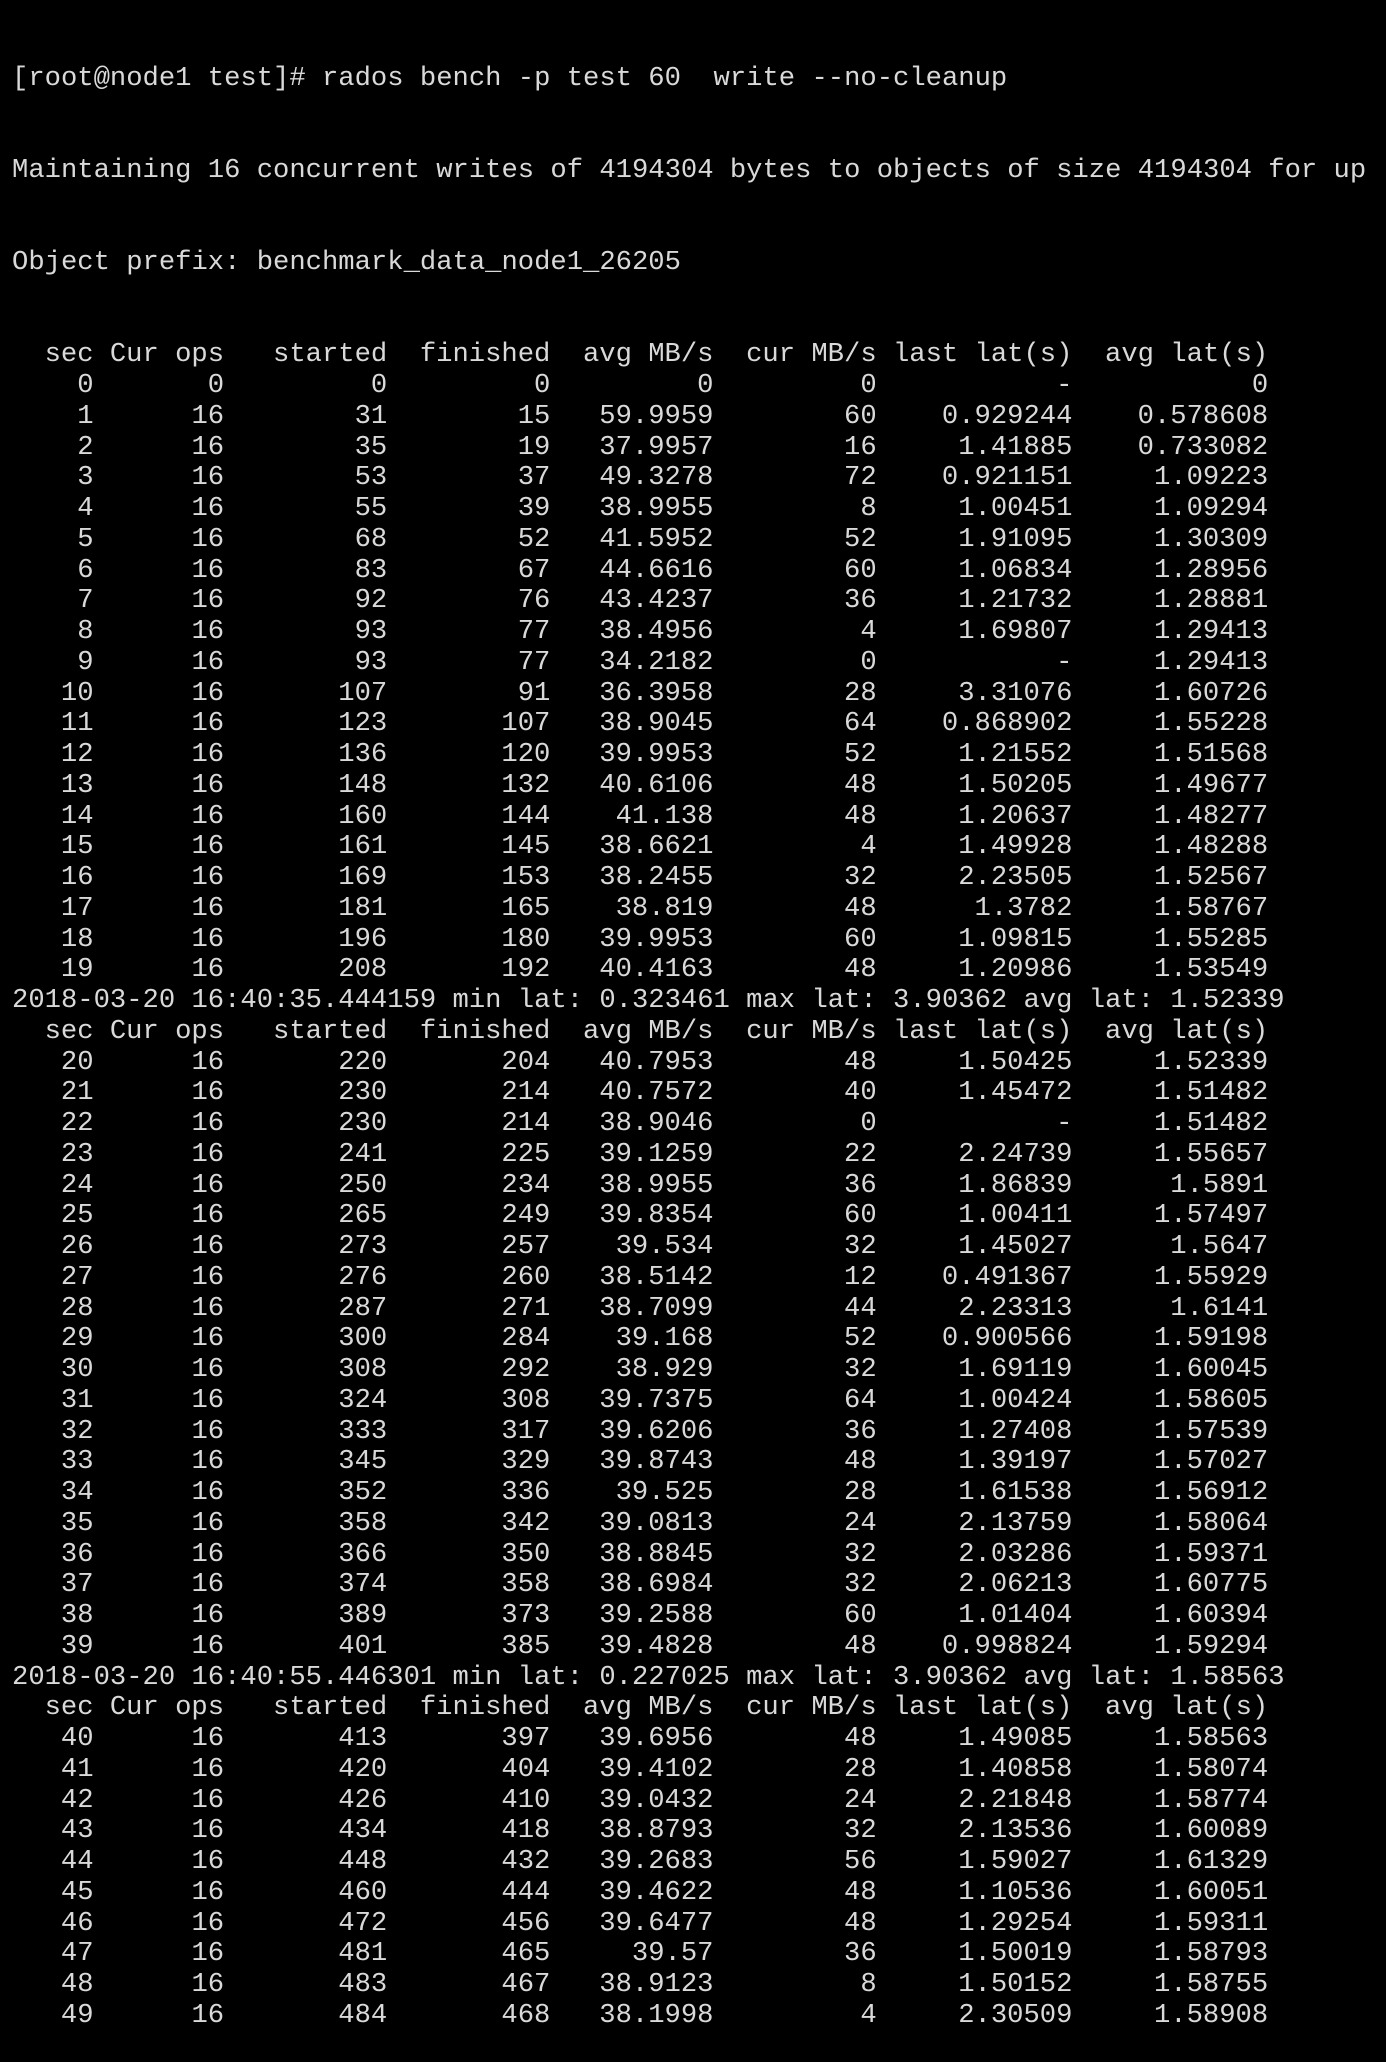 The height and width of the screenshot is (2062, 1386). What do you see at coordinates (1211, 1615) in the screenshot?
I see `table-cell: 1.60394` at bounding box center [1211, 1615].